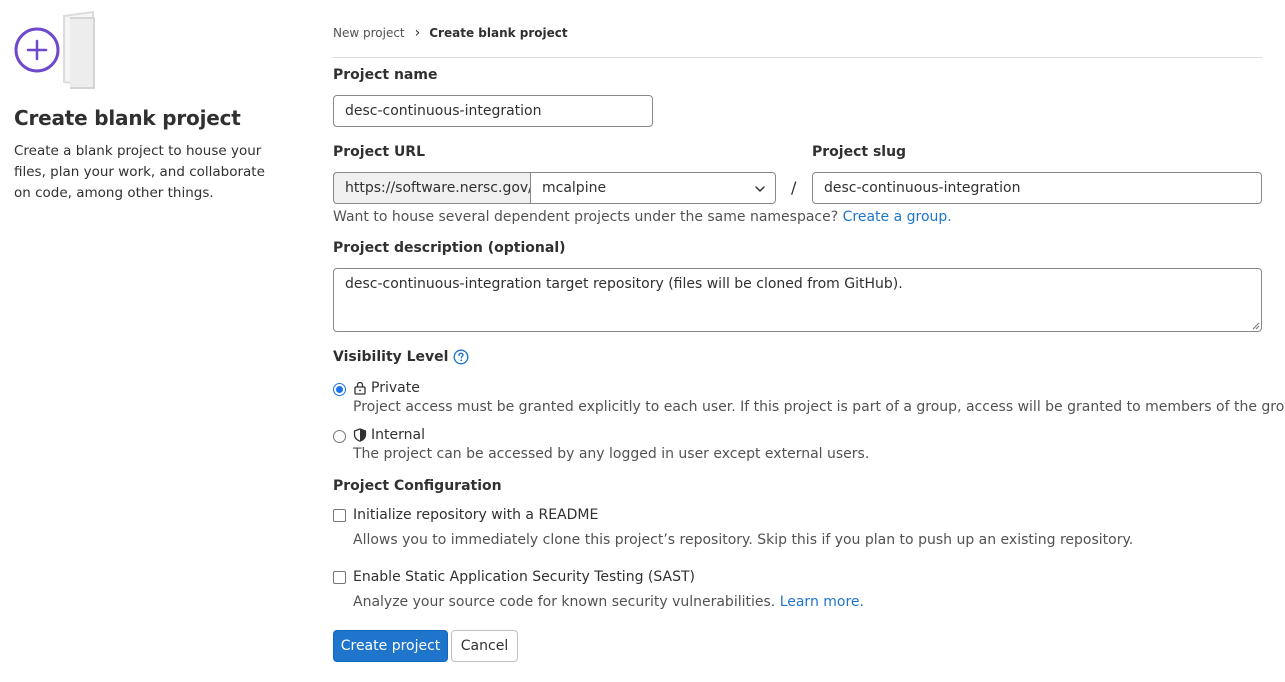 The width and height of the screenshot is (1285, 682). Describe the element at coordinates (391, 357) in the screenshot. I see `visibility-label: Visibility Level` at that location.